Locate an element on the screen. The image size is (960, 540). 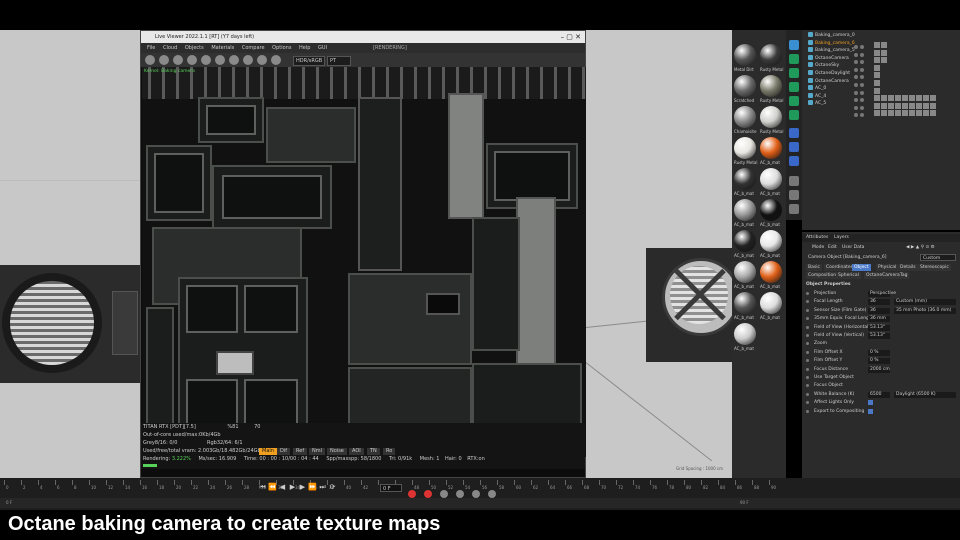
pass-aoi-button: AOI is located at coordinates (356, 451).